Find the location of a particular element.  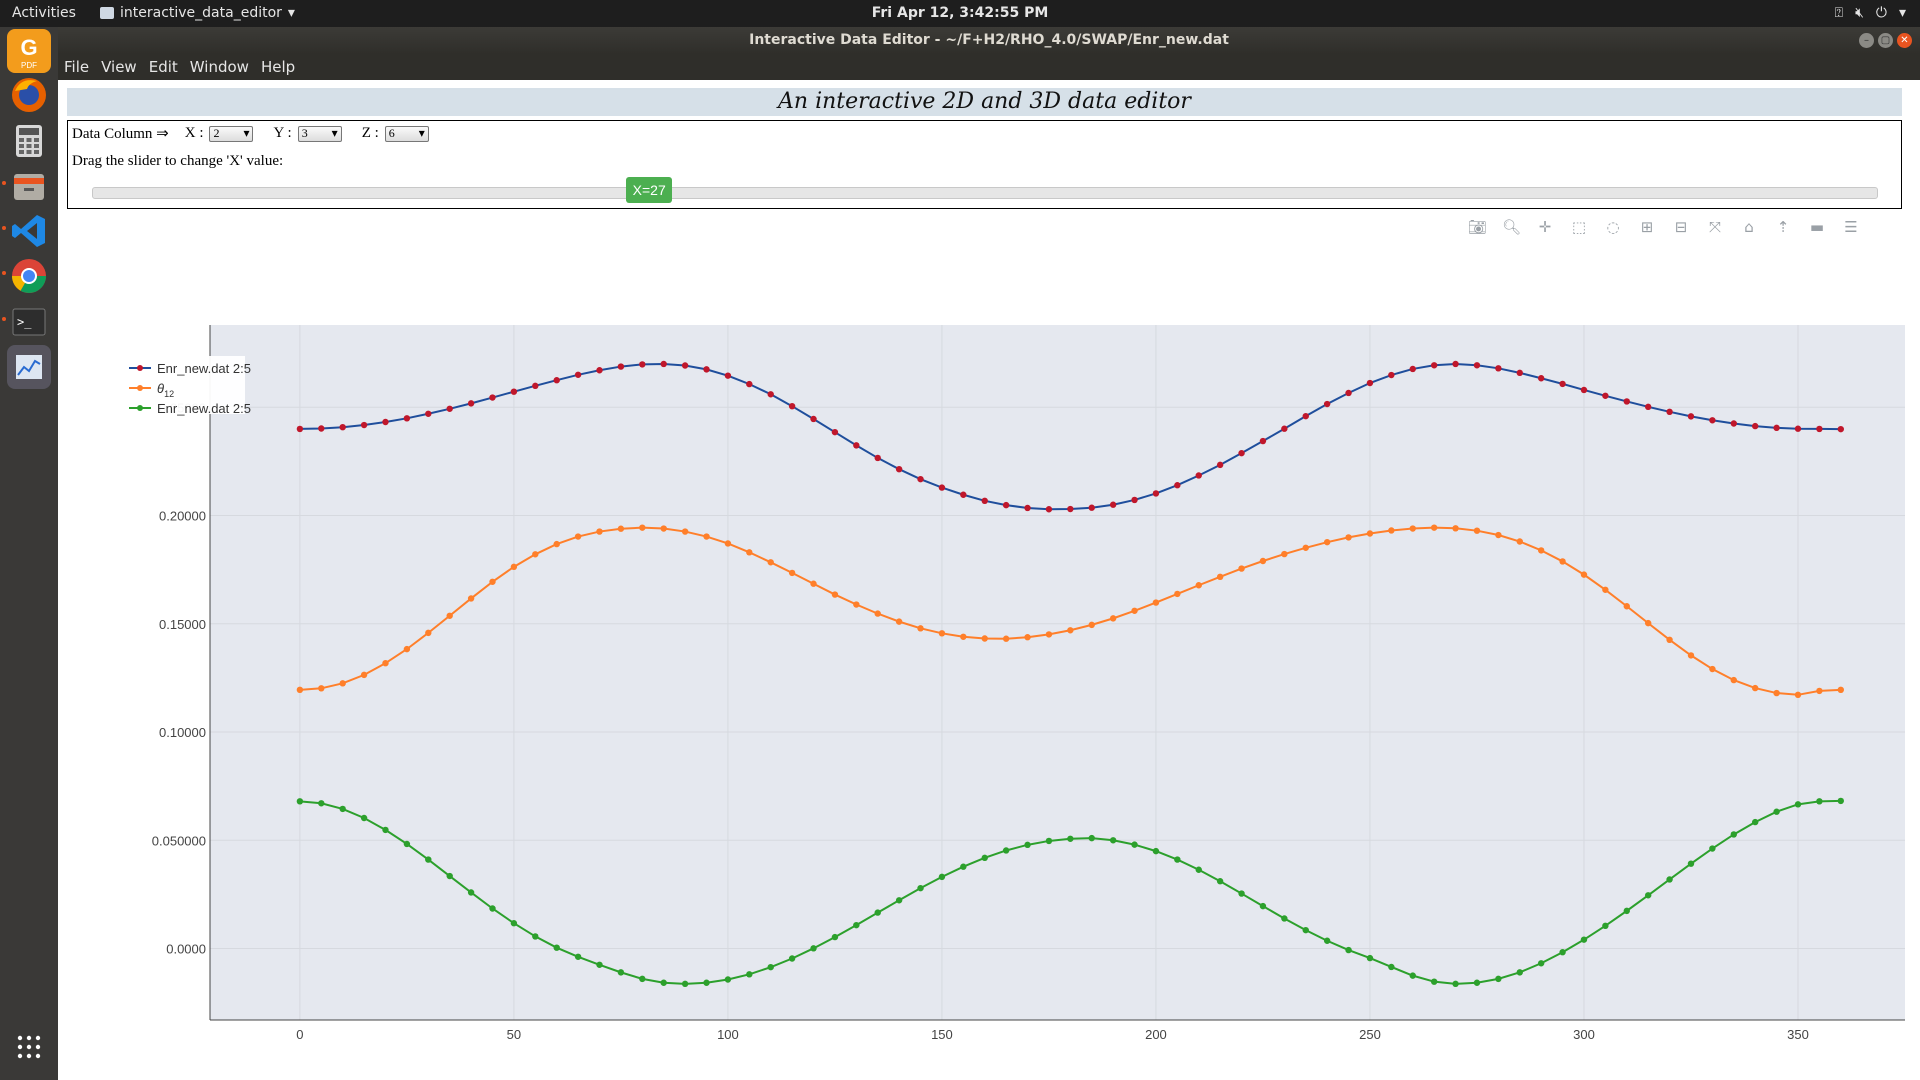

close-button: ✕ is located at coordinates (1904, 40).